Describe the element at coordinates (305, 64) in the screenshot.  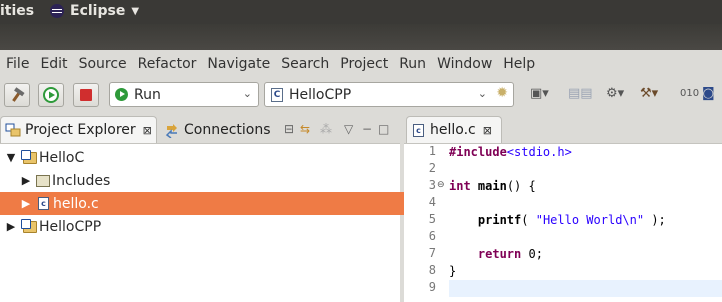
I see `menu-search: Search` at that location.